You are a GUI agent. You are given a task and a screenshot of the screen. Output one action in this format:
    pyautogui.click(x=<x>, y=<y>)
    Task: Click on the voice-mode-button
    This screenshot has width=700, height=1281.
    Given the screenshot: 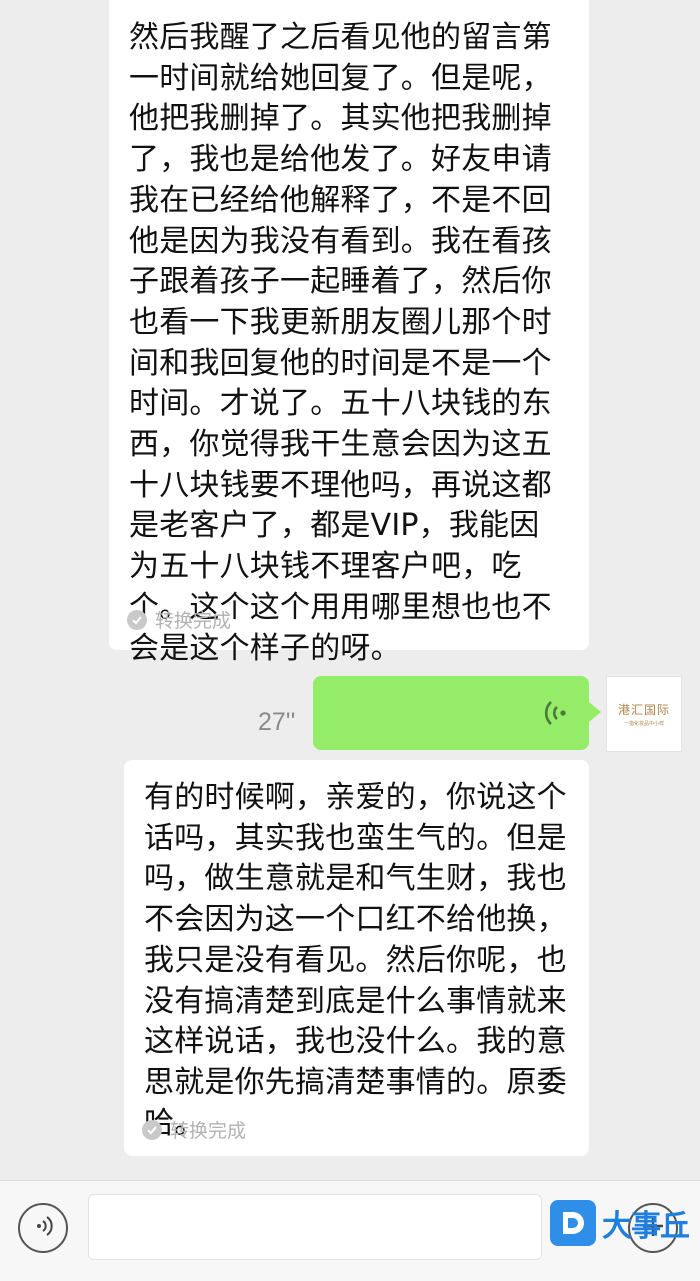 What is the action you would take?
    pyautogui.click(x=43, y=1228)
    